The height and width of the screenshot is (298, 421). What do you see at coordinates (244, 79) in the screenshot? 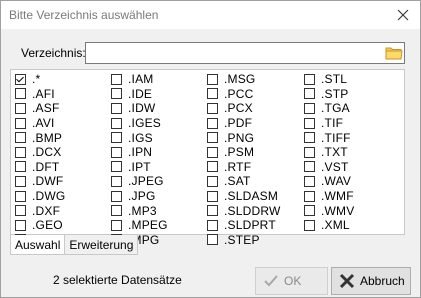
I see `file-type-item: .MSG` at bounding box center [244, 79].